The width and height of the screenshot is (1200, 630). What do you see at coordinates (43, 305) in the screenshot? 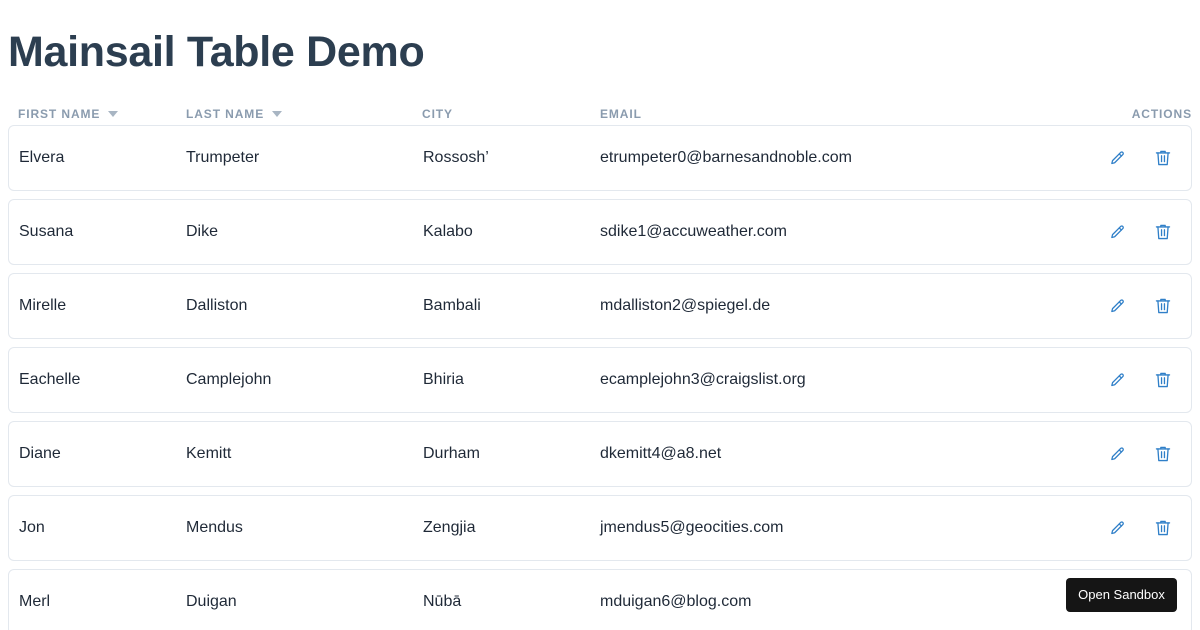
I see `cell-first-name: Mirelle` at bounding box center [43, 305].